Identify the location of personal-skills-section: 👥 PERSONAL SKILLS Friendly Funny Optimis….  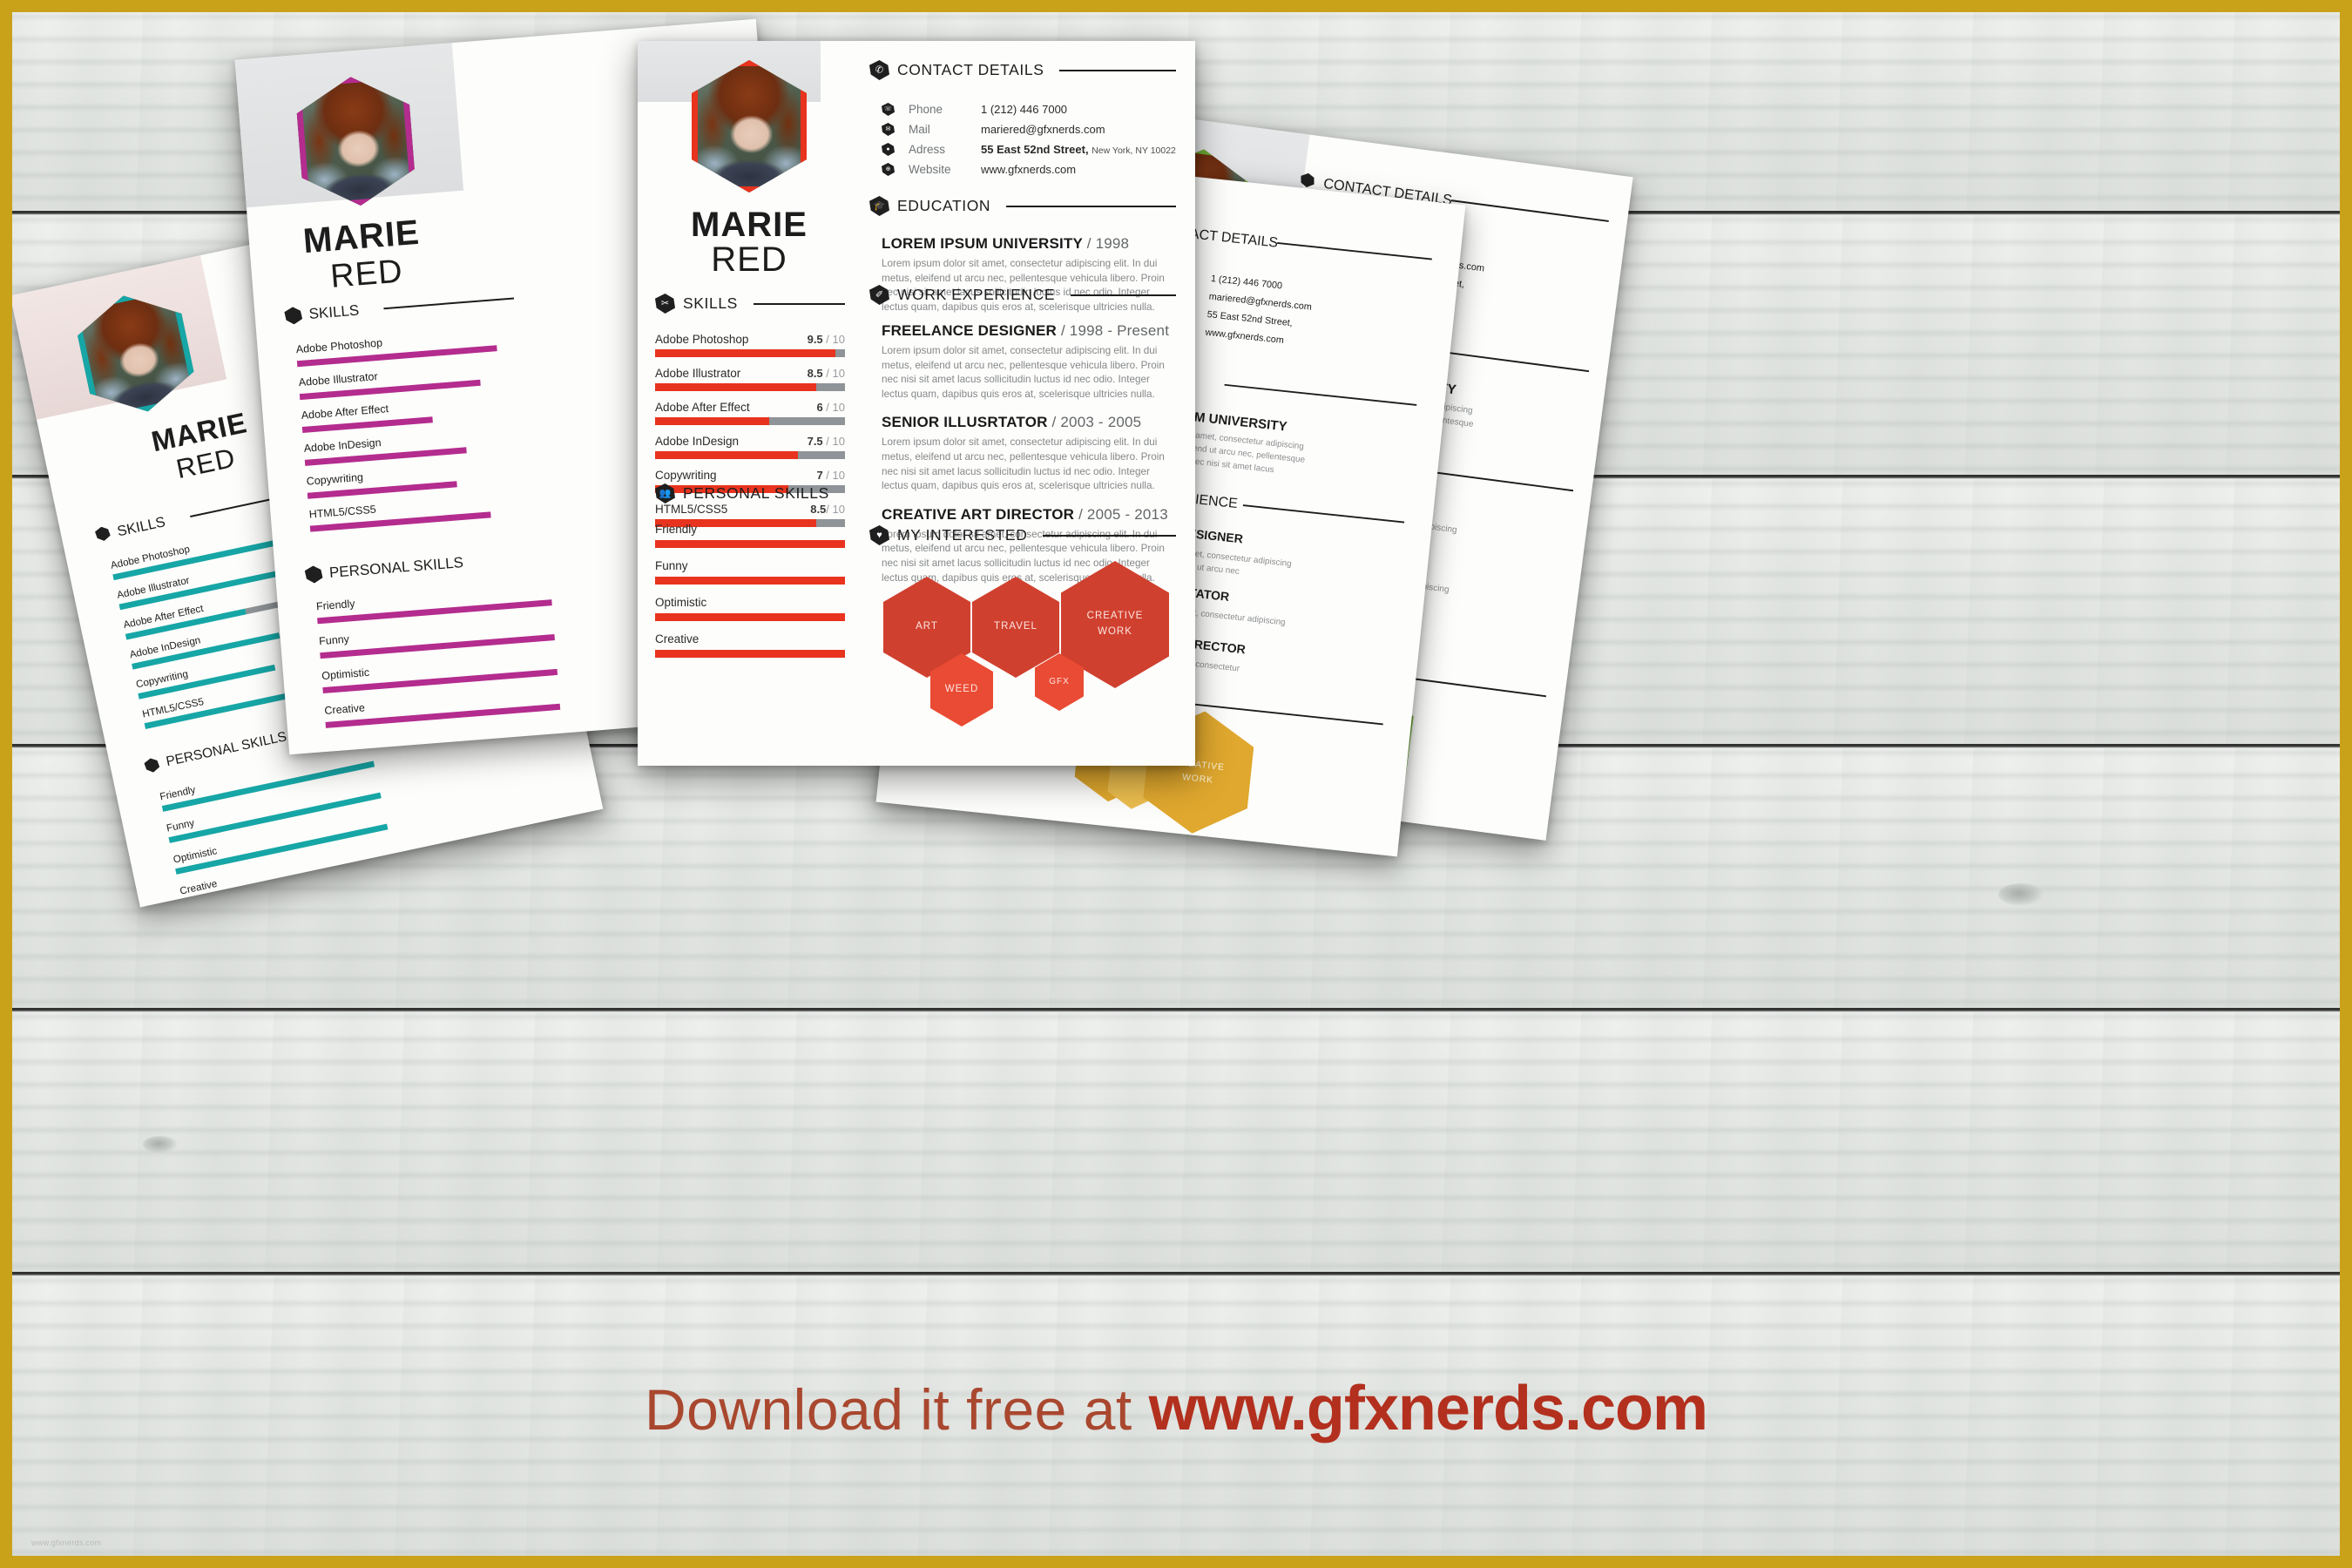
(750, 576).